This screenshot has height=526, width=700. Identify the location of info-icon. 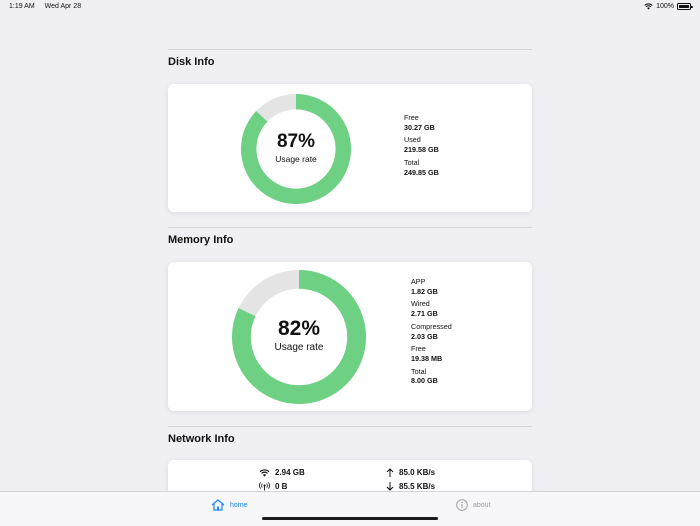
(462, 505).